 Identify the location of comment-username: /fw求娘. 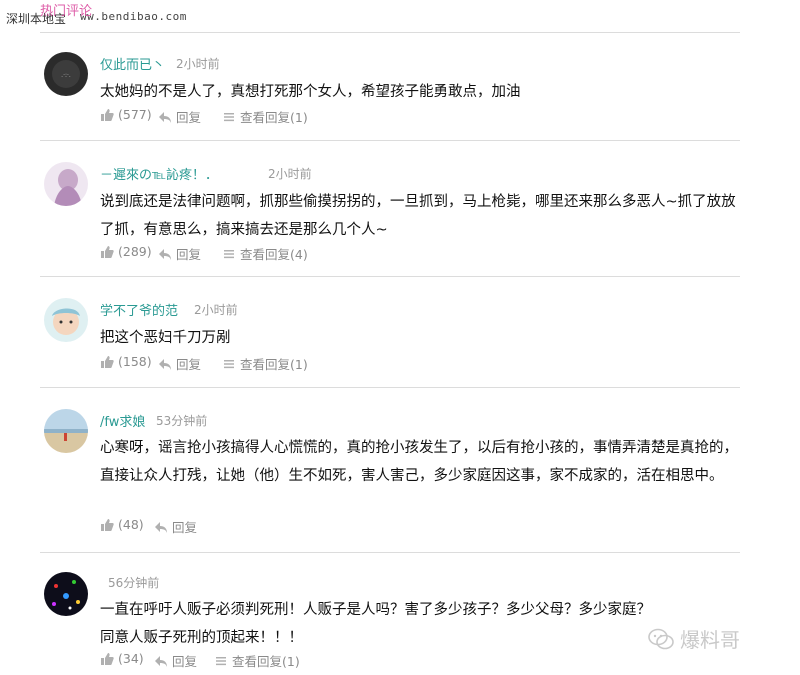
(122, 420).